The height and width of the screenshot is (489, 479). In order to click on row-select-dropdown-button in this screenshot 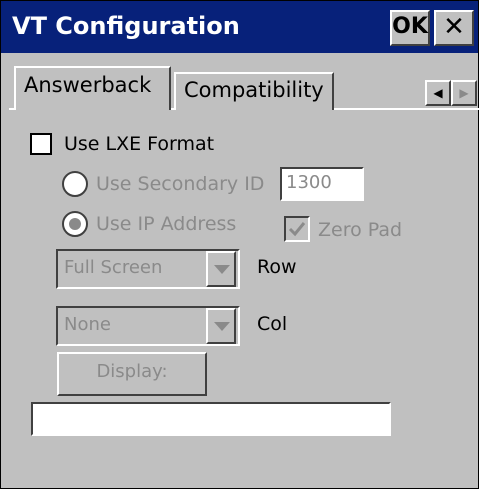, I will do `click(221, 269)`.